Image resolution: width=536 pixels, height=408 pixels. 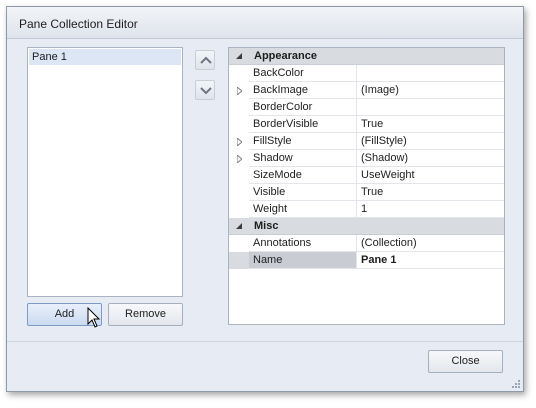 What do you see at coordinates (265, 366) in the screenshot?
I see `dialog-footer: Close` at bounding box center [265, 366].